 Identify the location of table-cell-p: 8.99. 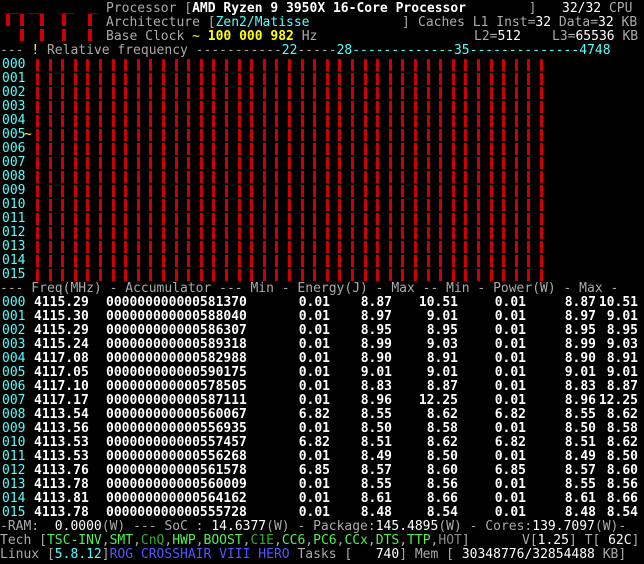
(580, 344).